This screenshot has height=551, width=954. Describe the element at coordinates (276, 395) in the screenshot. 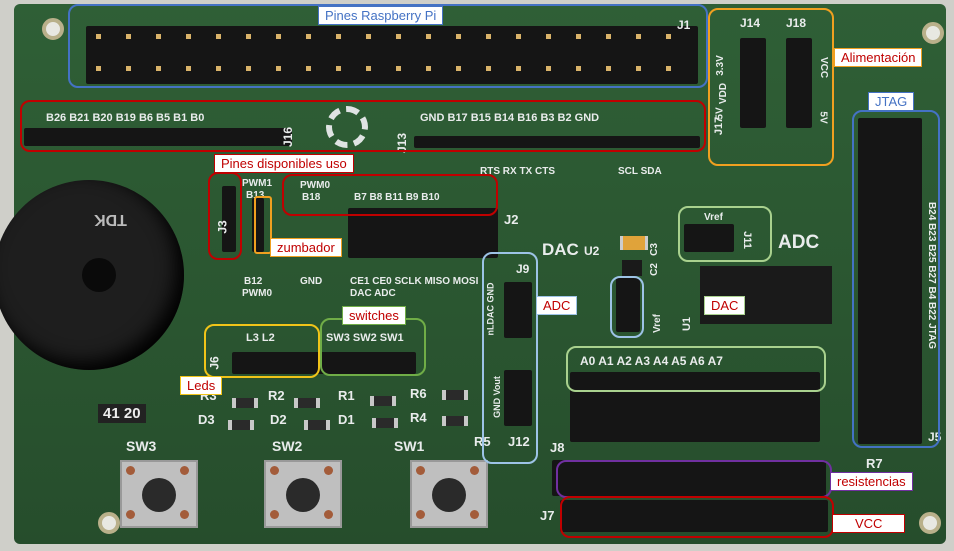

I see `silk-r2: R2` at that location.